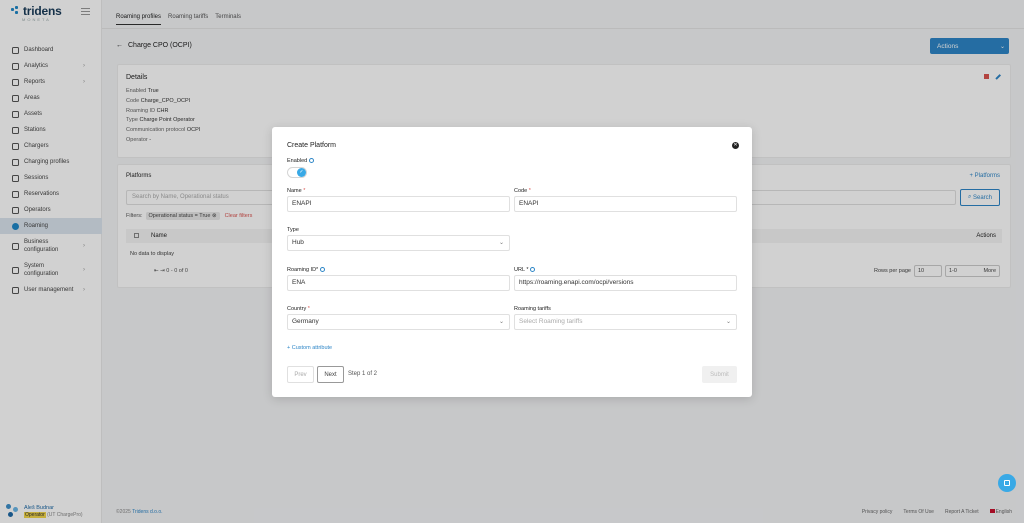  Describe the element at coordinates (525, 270) in the screenshot. I see `url-label: URL *` at that location.